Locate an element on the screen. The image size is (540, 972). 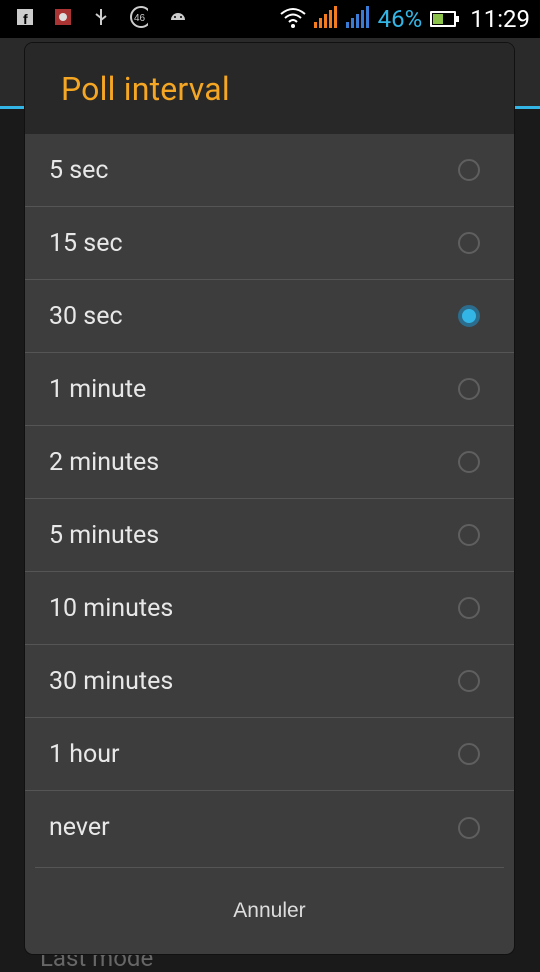
android-icon is located at coordinates (177, 17).